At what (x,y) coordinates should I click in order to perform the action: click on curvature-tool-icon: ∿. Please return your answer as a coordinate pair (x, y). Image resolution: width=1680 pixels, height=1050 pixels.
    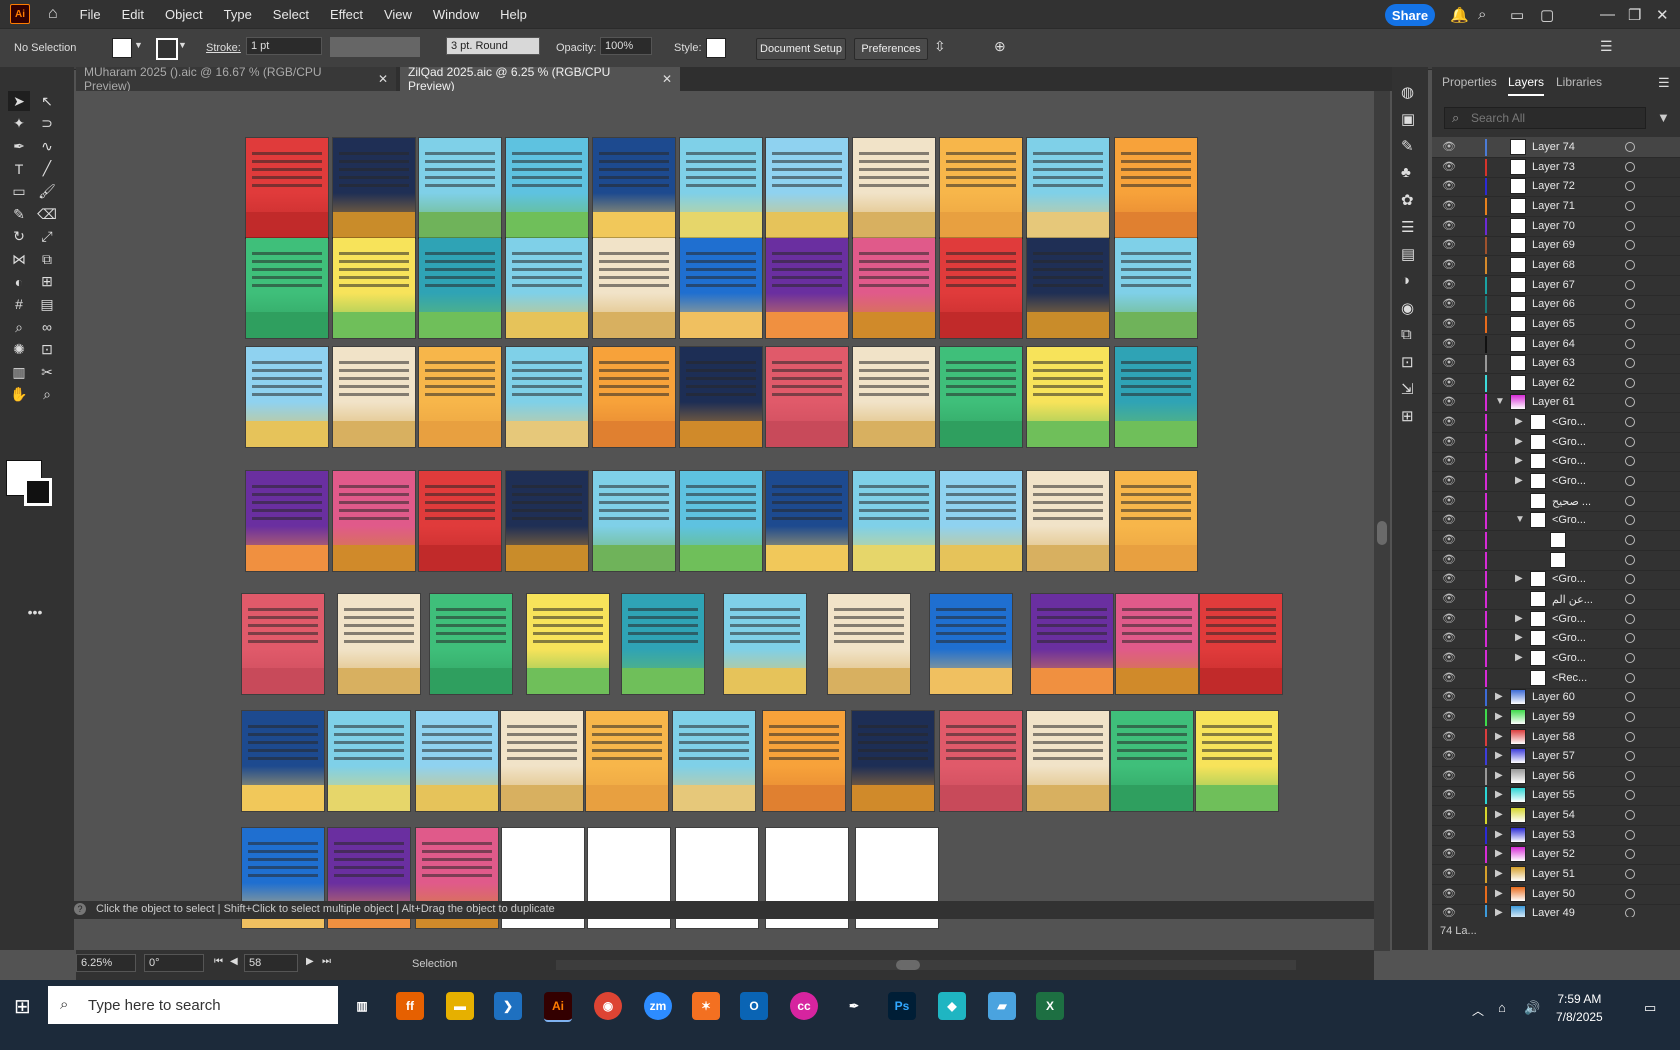
    Looking at the image, I should click on (47, 146).